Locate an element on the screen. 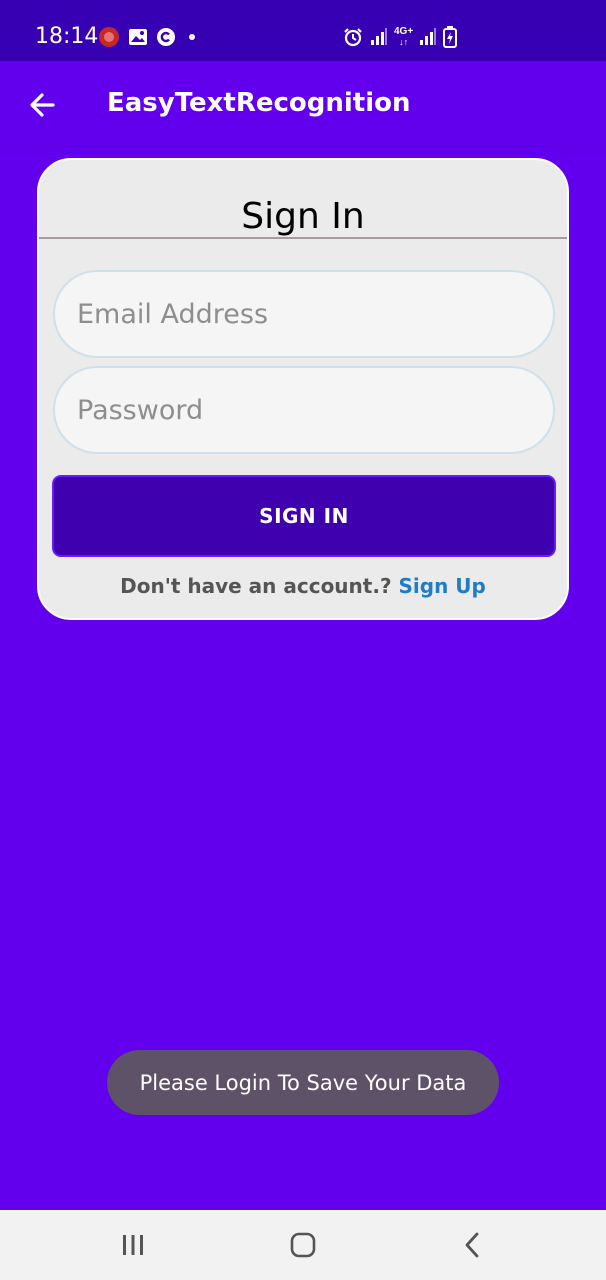 Image resolution: width=606 pixels, height=1280 pixels. battery-charging-icon is located at coordinates (450, 37).